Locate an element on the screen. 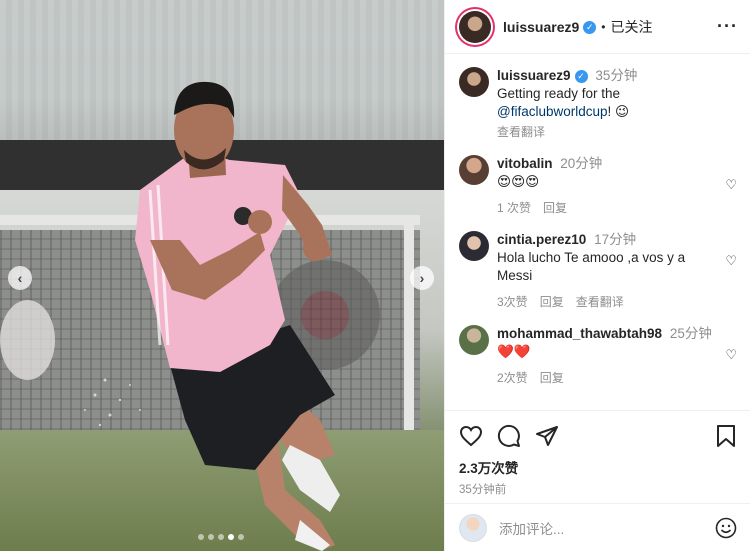  comment-item: mohammad_thawabtah98 25分钟 ❤️❤️ 2次赞 回复 ♡ is located at coordinates (598, 356).